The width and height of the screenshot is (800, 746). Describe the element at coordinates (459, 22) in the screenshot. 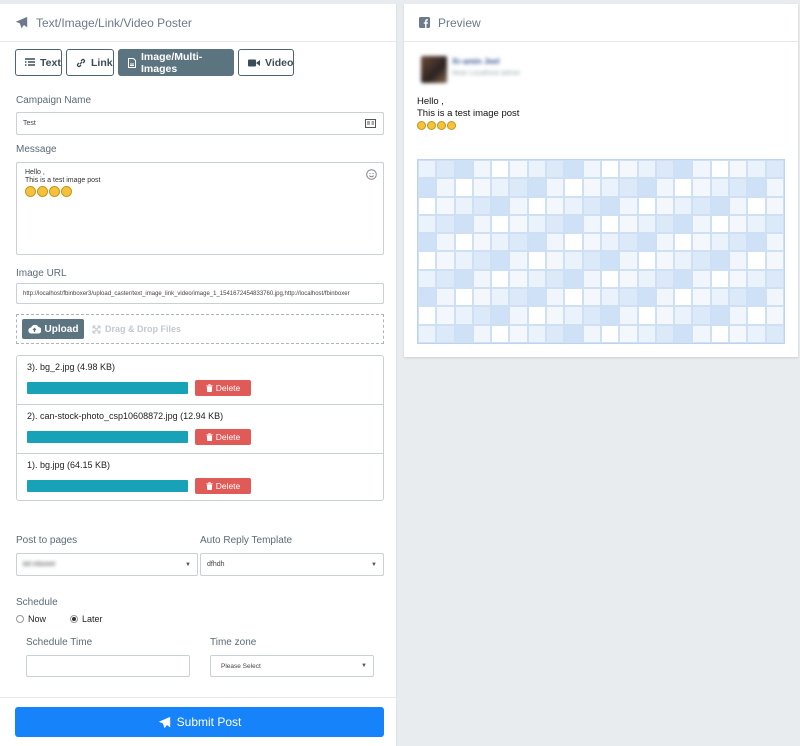

I see `preview-panel-title: Preview` at that location.